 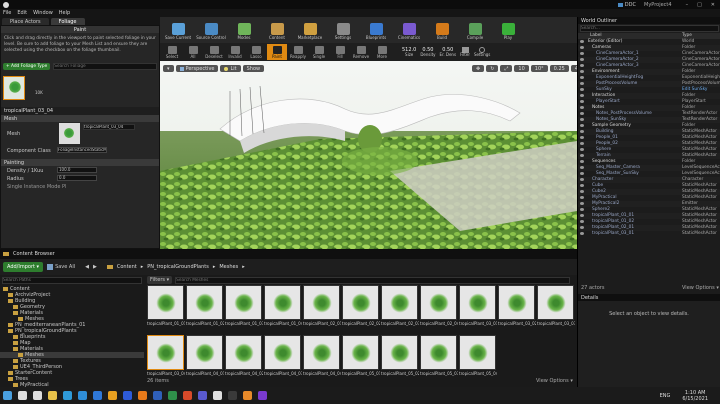 What do you see at coordinates (475, 30) in the screenshot?
I see `compile-button: Compile` at bounding box center [475, 30].